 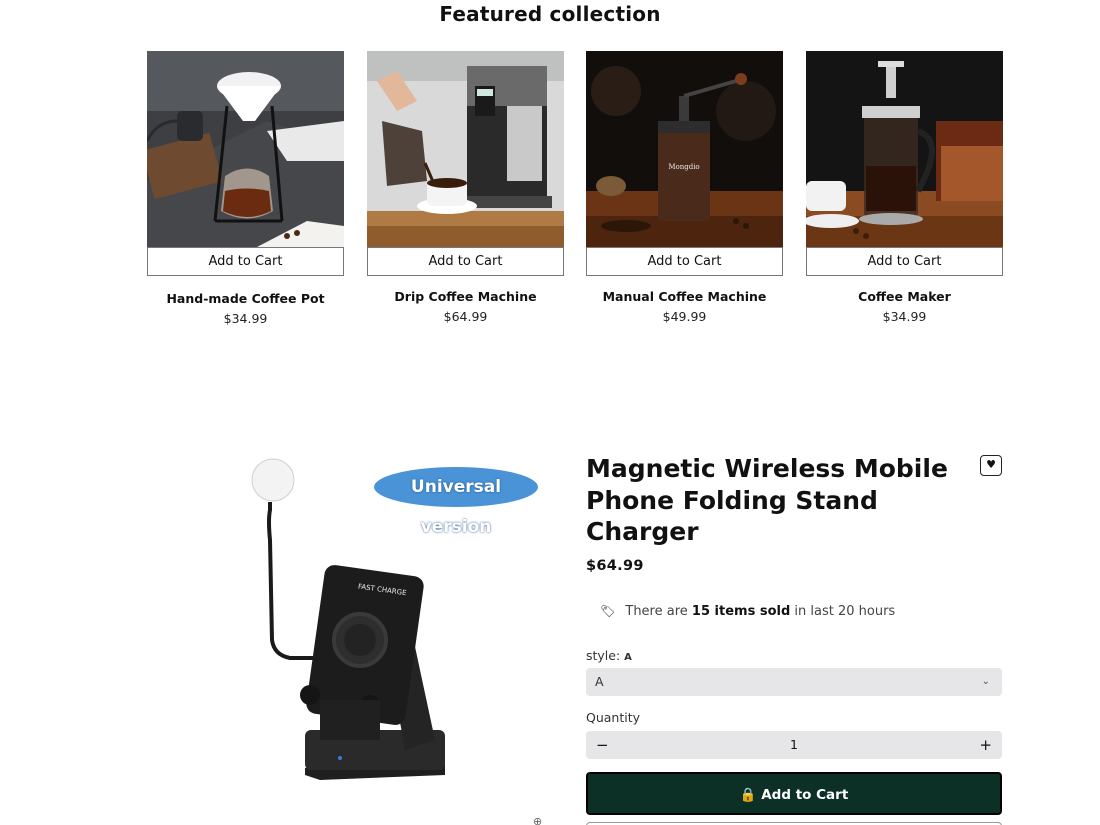 What do you see at coordinates (683, 167) in the screenshot?
I see `svg-text: Mongdio` at bounding box center [683, 167].